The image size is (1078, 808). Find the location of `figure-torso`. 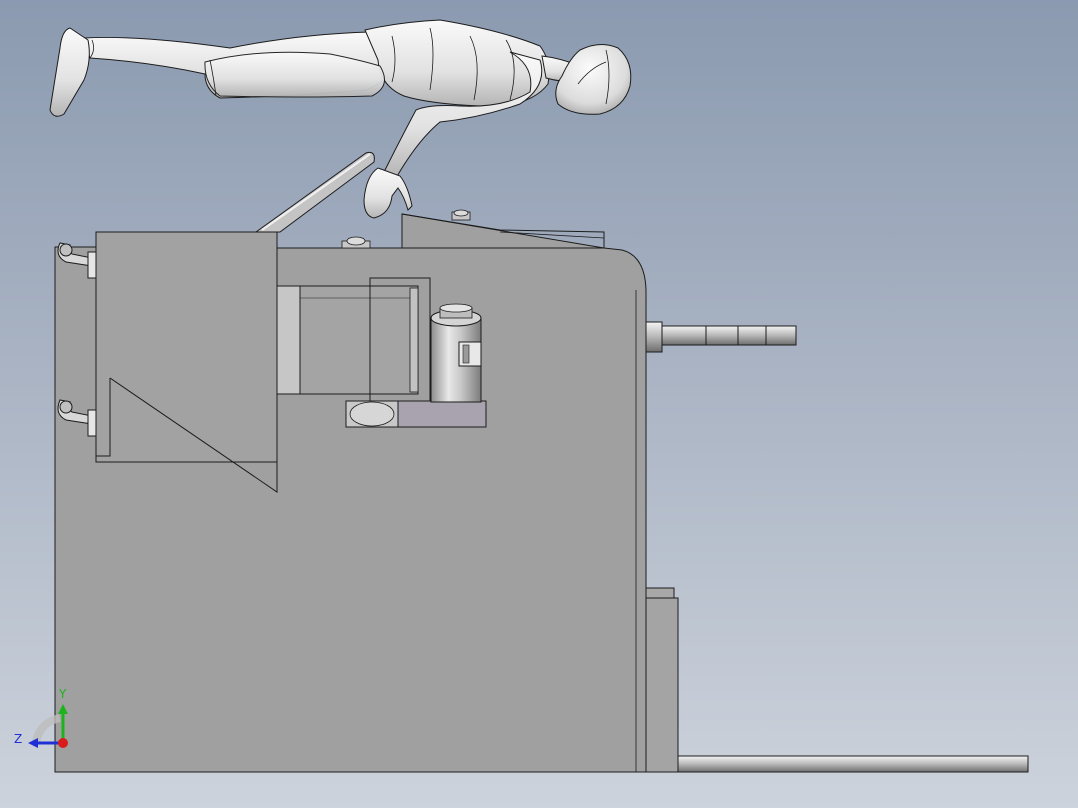

figure-torso is located at coordinates (457, 63).